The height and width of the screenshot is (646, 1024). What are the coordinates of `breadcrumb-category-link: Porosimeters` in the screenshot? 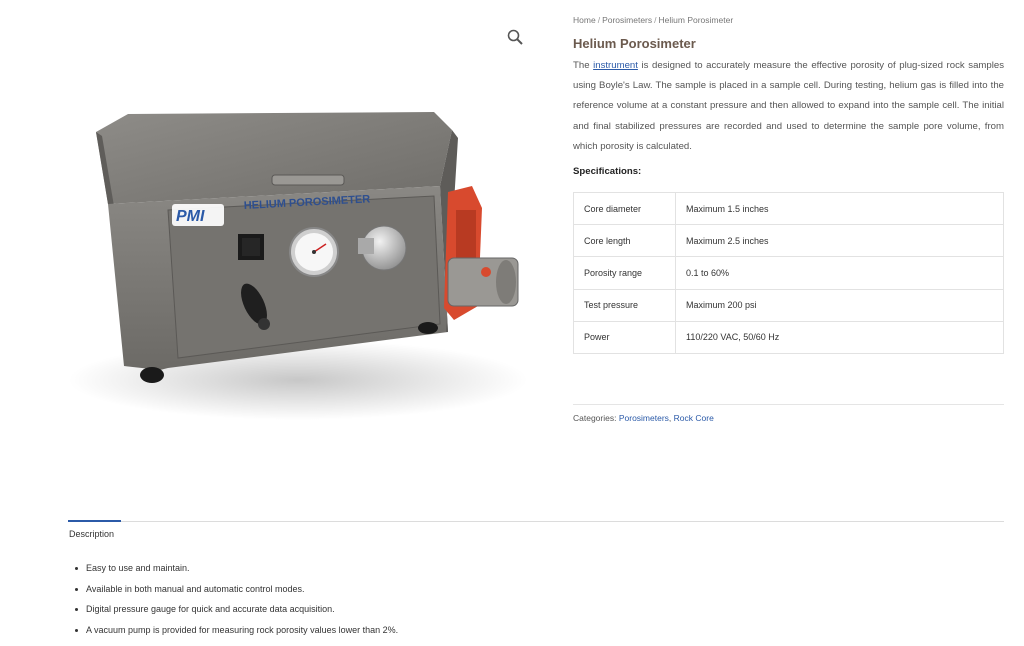 It's located at (627, 20).